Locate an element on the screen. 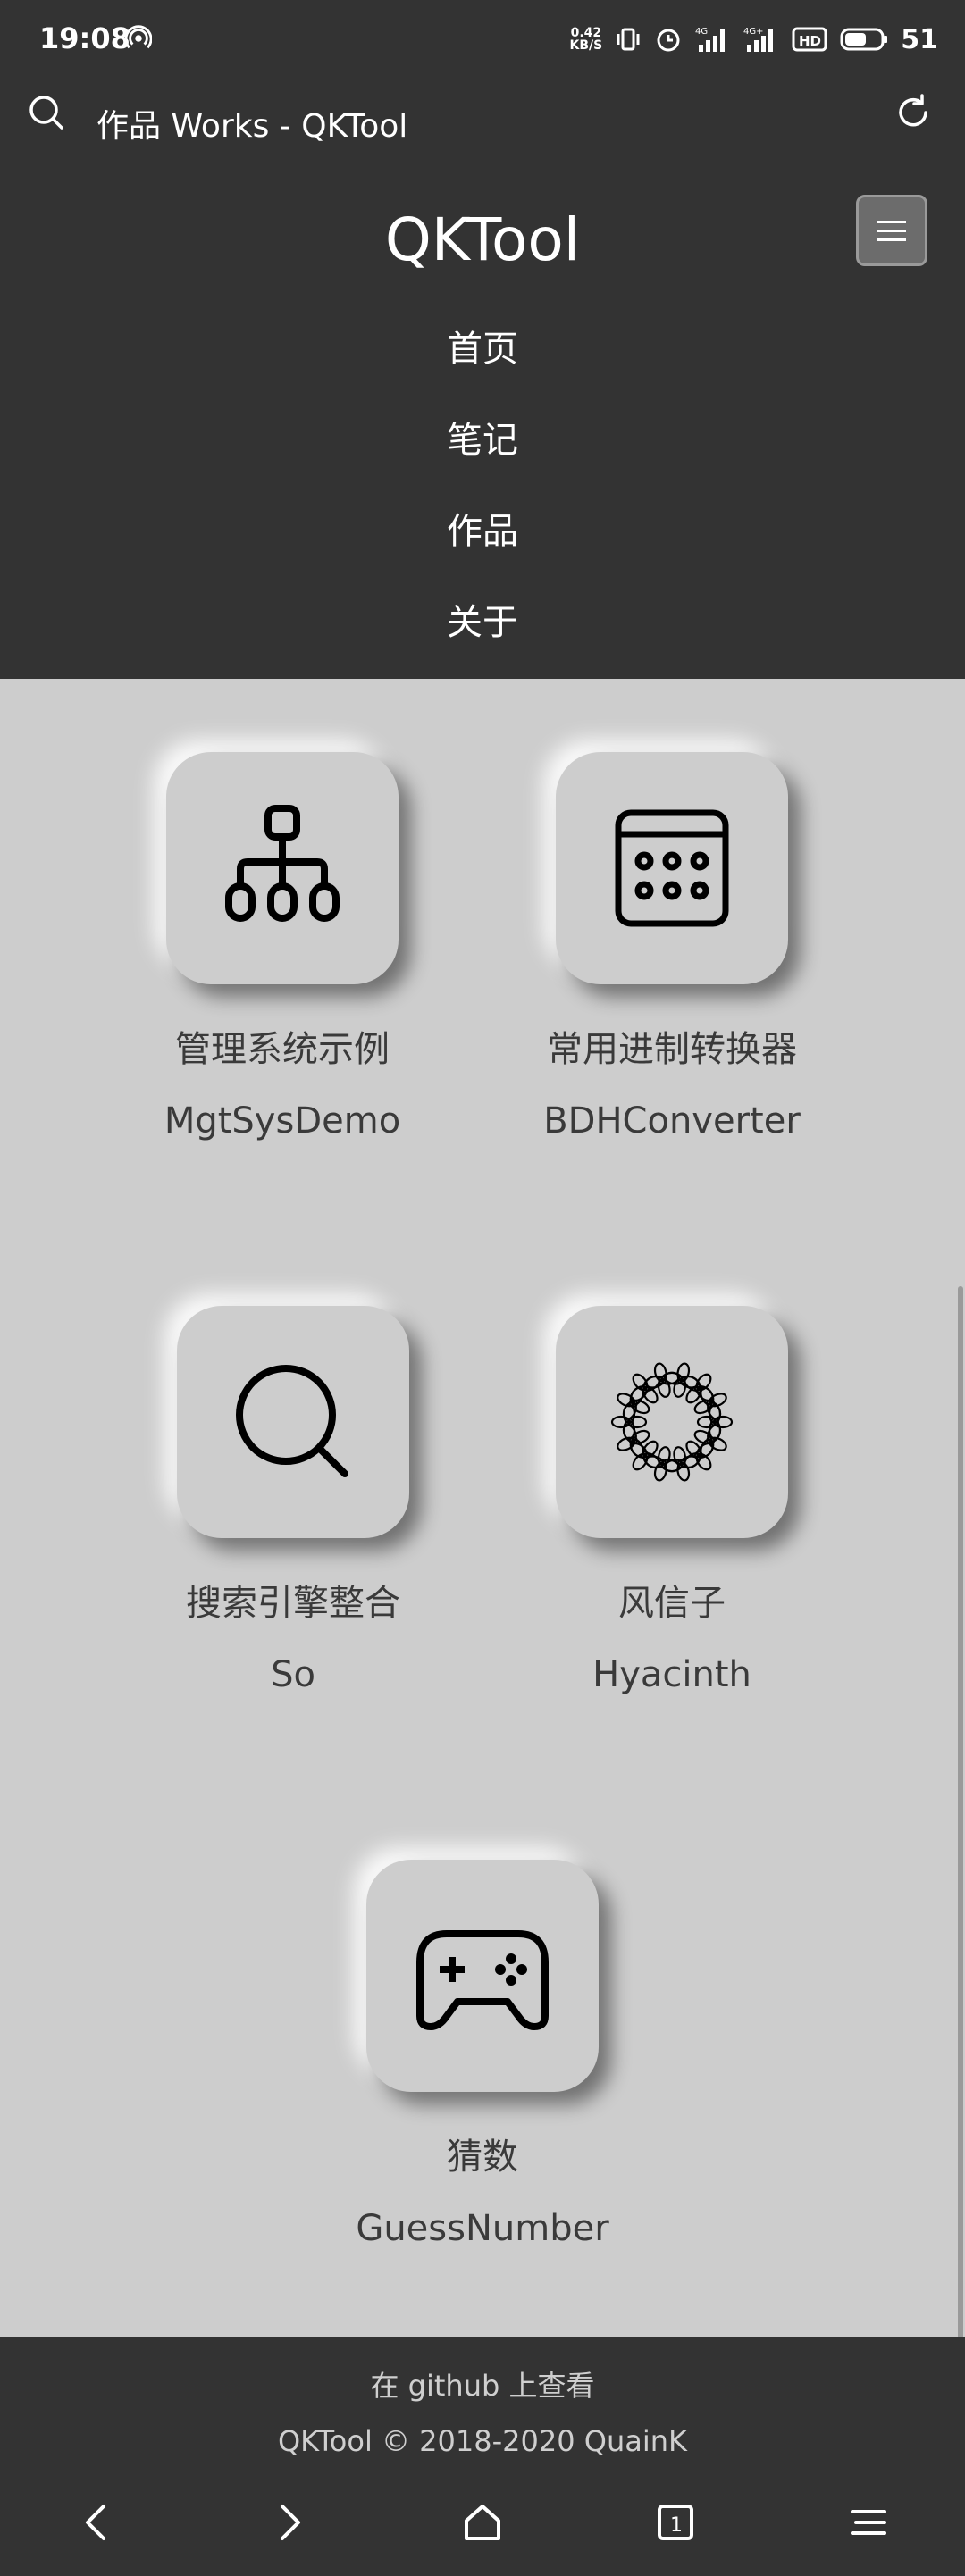  hd-icon: HD is located at coordinates (809, 39).